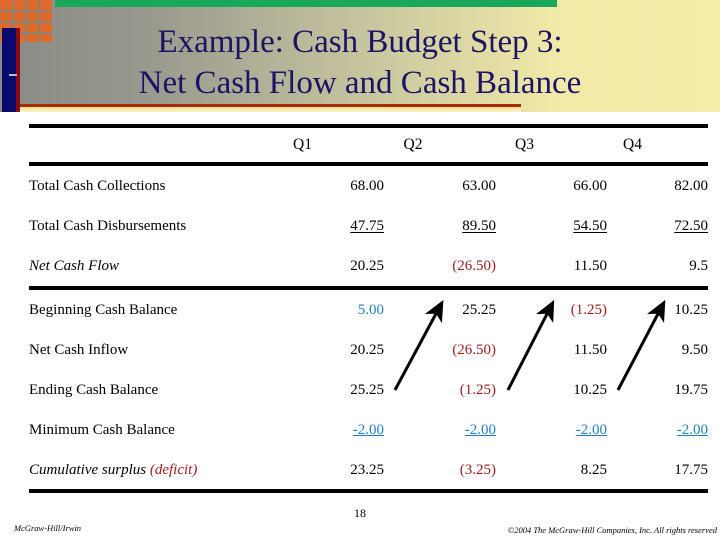  I want to click on cell-total-cash-disbursements-q3: 54.50, so click(590, 225).